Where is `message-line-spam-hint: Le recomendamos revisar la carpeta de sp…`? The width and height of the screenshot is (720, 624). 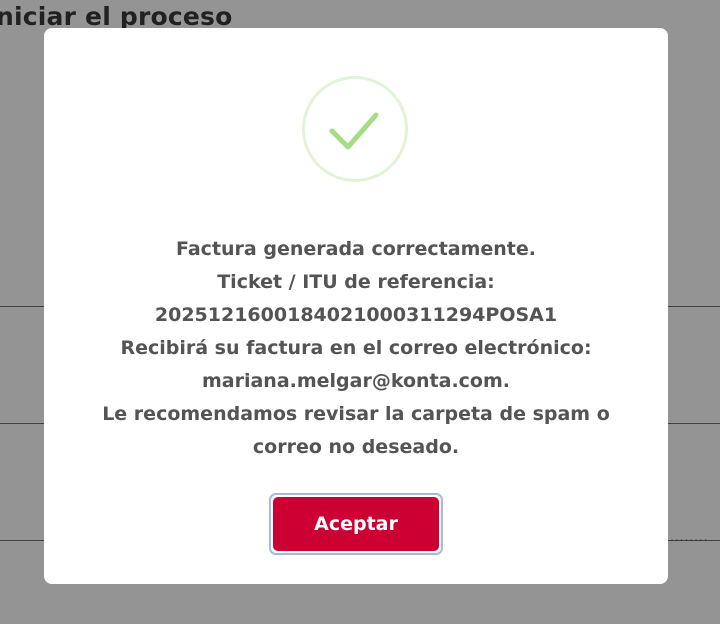 message-line-spam-hint: Le recomendamos revisar la carpeta de sp… is located at coordinates (356, 414).